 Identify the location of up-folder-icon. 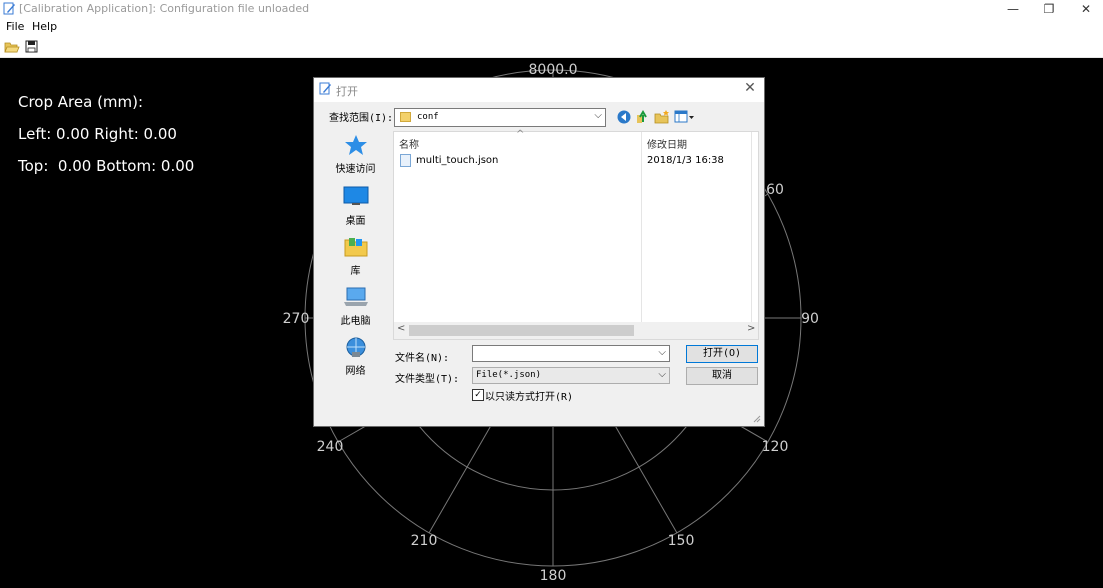
(643, 117).